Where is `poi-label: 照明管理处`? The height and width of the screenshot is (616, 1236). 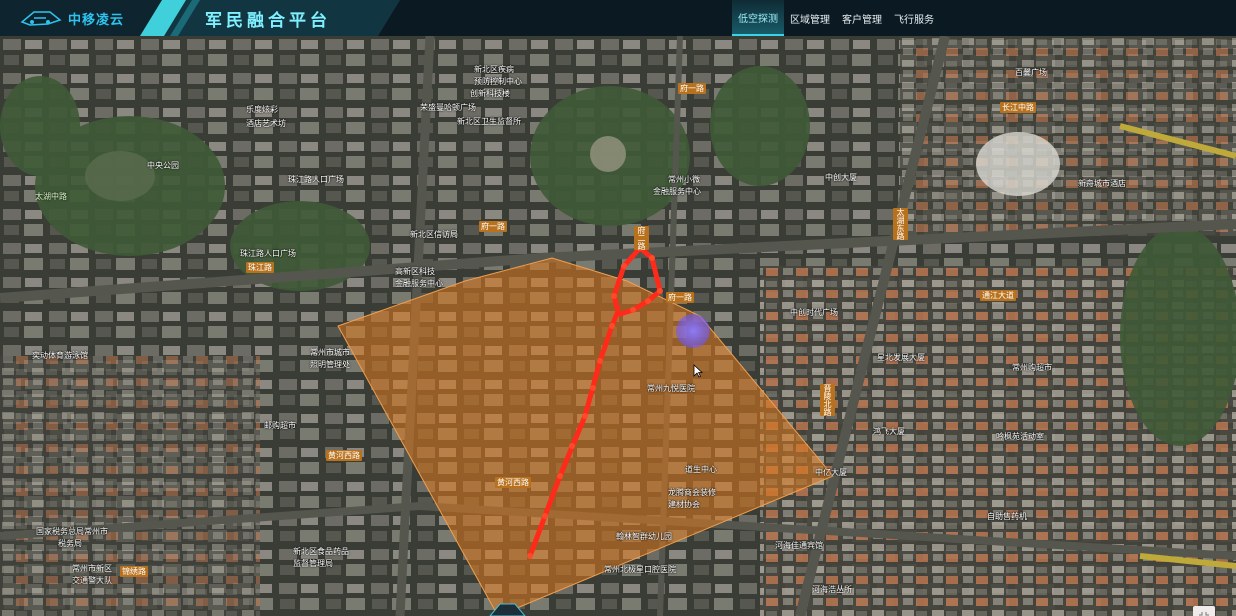
poi-label: 照明管理处 is located at coordinates (330, 364).